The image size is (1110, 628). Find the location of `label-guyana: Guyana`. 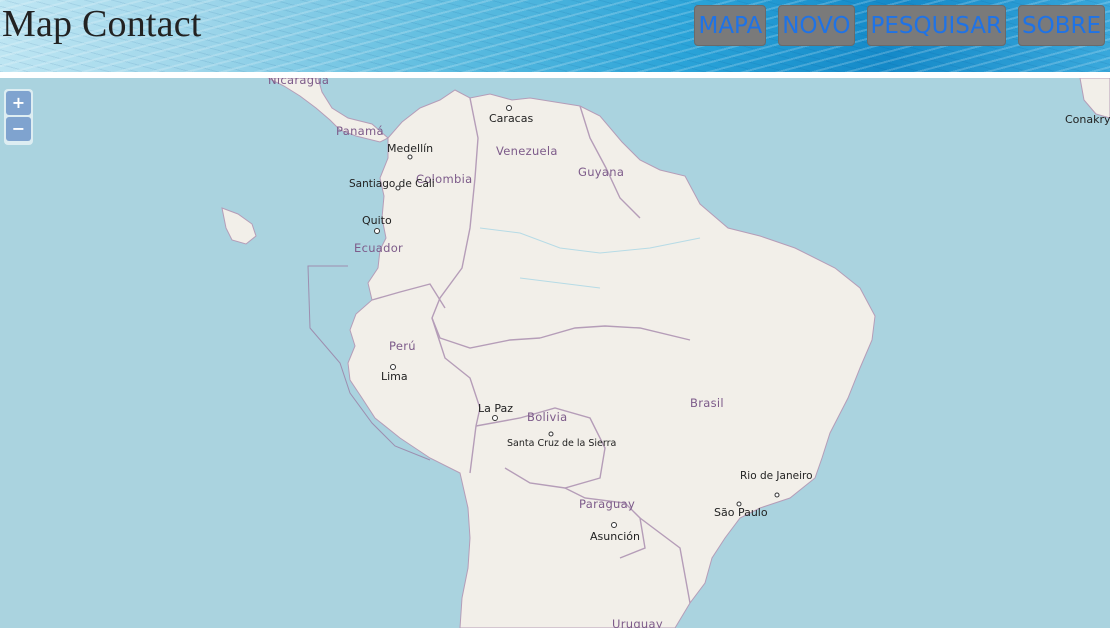

label-guyana: Guyana is located at coordinates (601, 172).